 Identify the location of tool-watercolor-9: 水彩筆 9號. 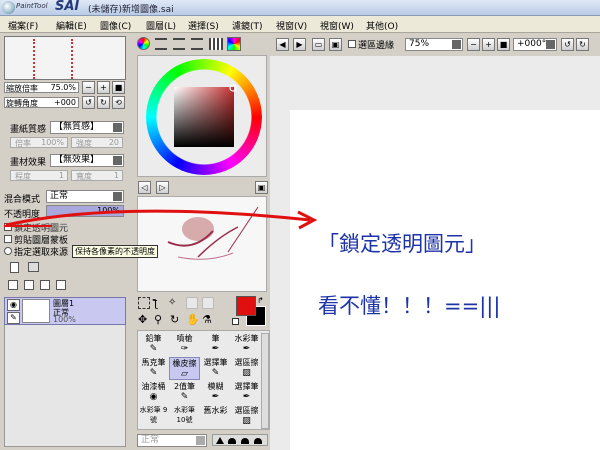
(153, 415).